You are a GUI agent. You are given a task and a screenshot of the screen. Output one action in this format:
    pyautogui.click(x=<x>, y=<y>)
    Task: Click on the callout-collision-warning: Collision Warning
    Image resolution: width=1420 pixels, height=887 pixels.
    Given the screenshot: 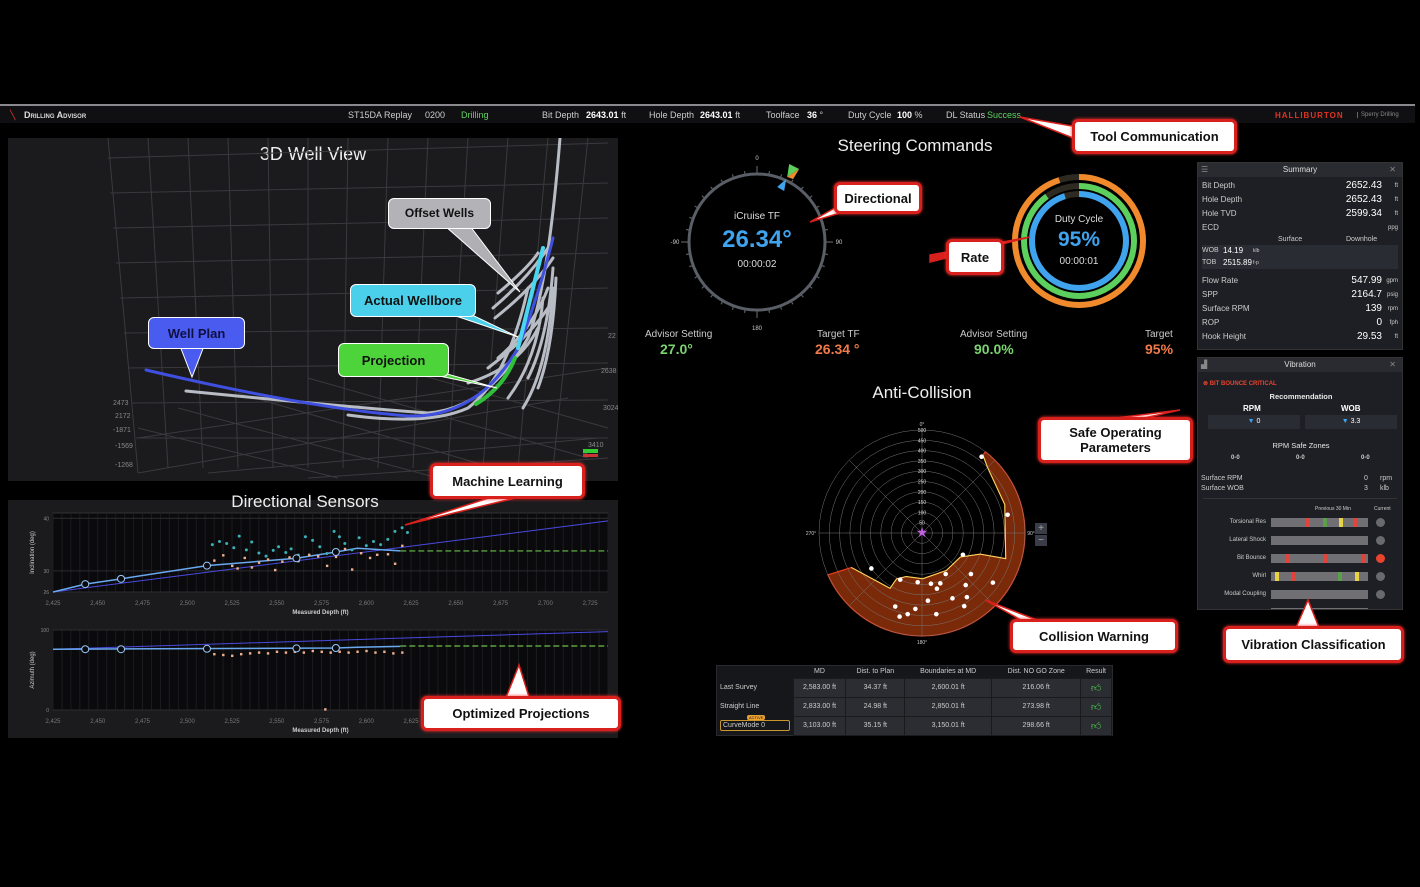 What is the action you would take?
    pyautogui.click(x=1094, y=636)
    